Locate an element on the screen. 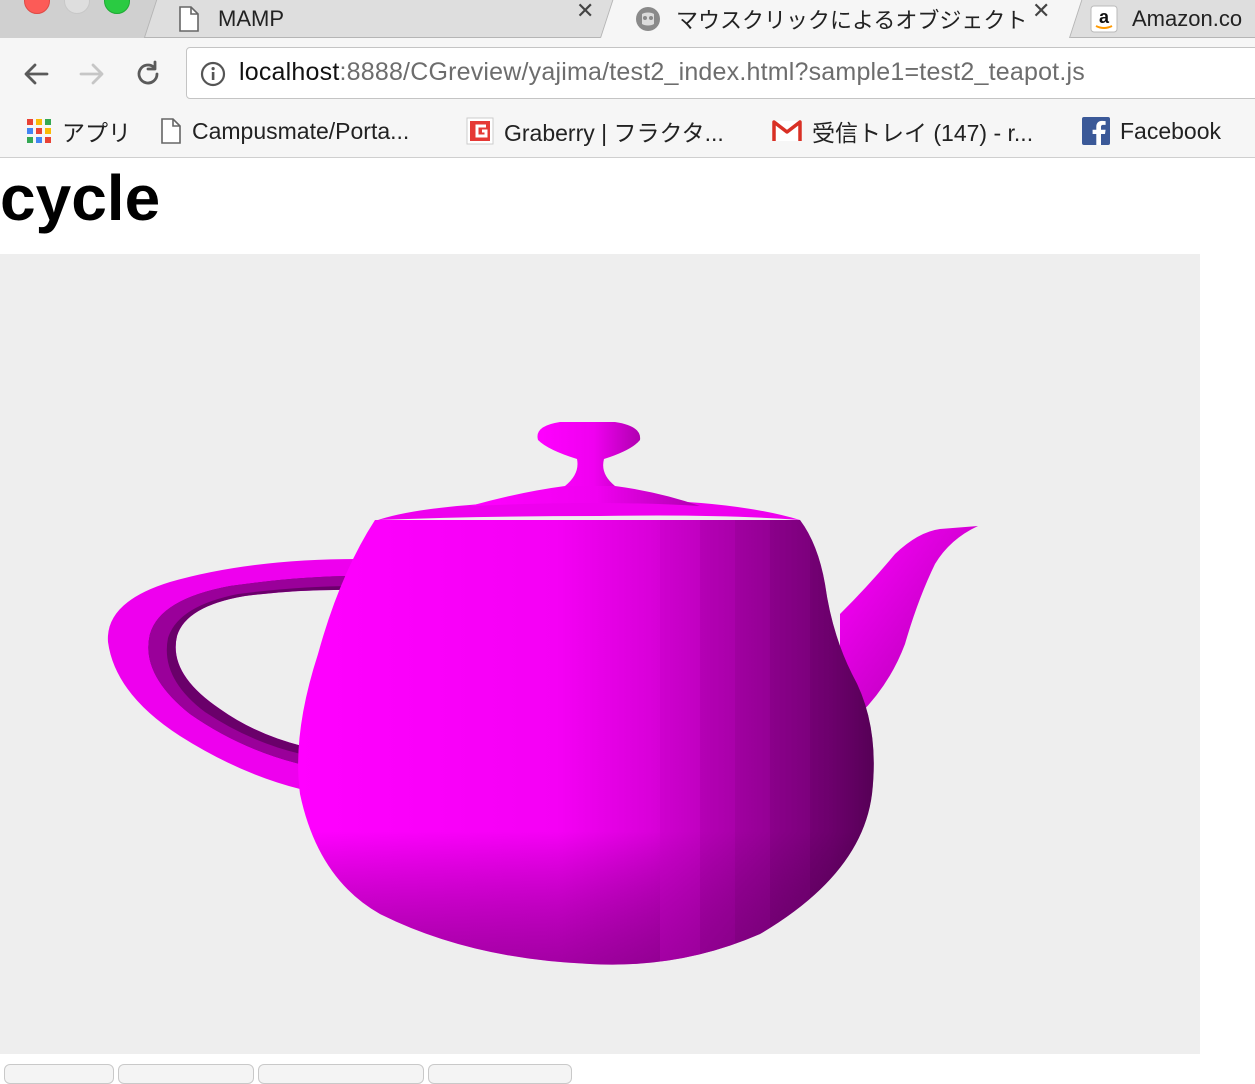 This screenshot has width=1255, height=1084. teapot-lid-dome is located at coordinates (585, 496).